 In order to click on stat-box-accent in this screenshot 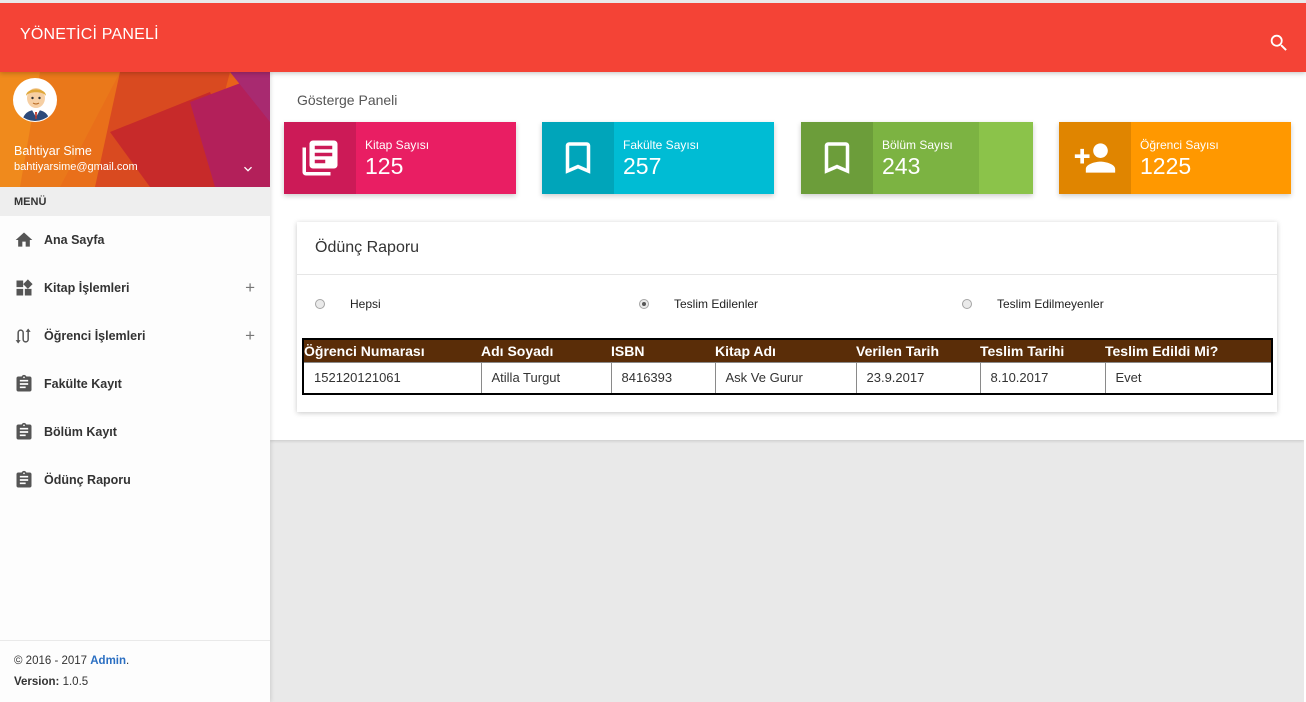, I will do `click(1006, 158)`.